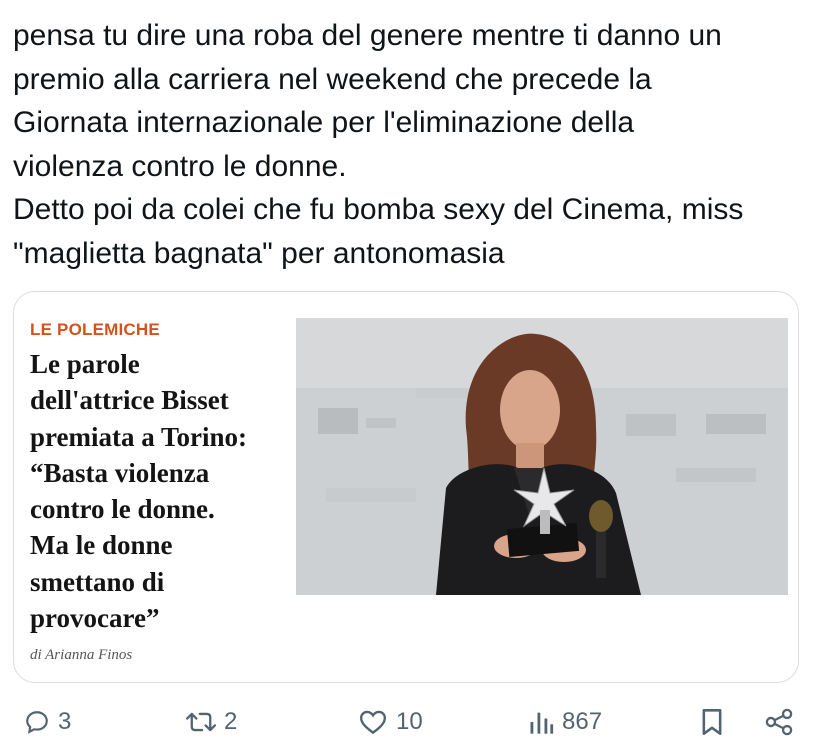  I want to click on card-kicker: LE POLEMICHE, so click(95, 329).